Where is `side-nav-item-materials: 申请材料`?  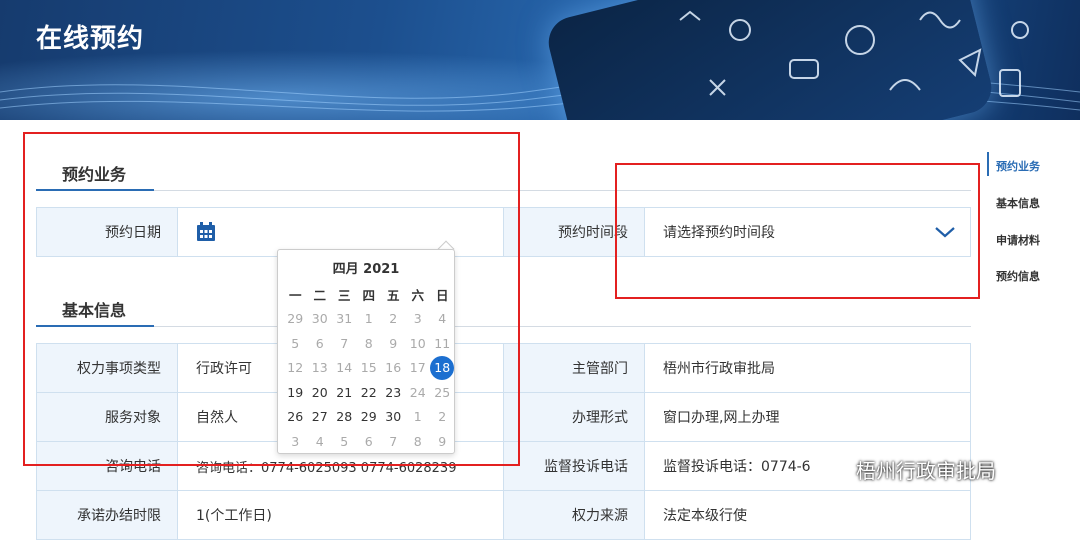
side-nav-item-materials: 申请材料 is located at coordinates (1018, 240).